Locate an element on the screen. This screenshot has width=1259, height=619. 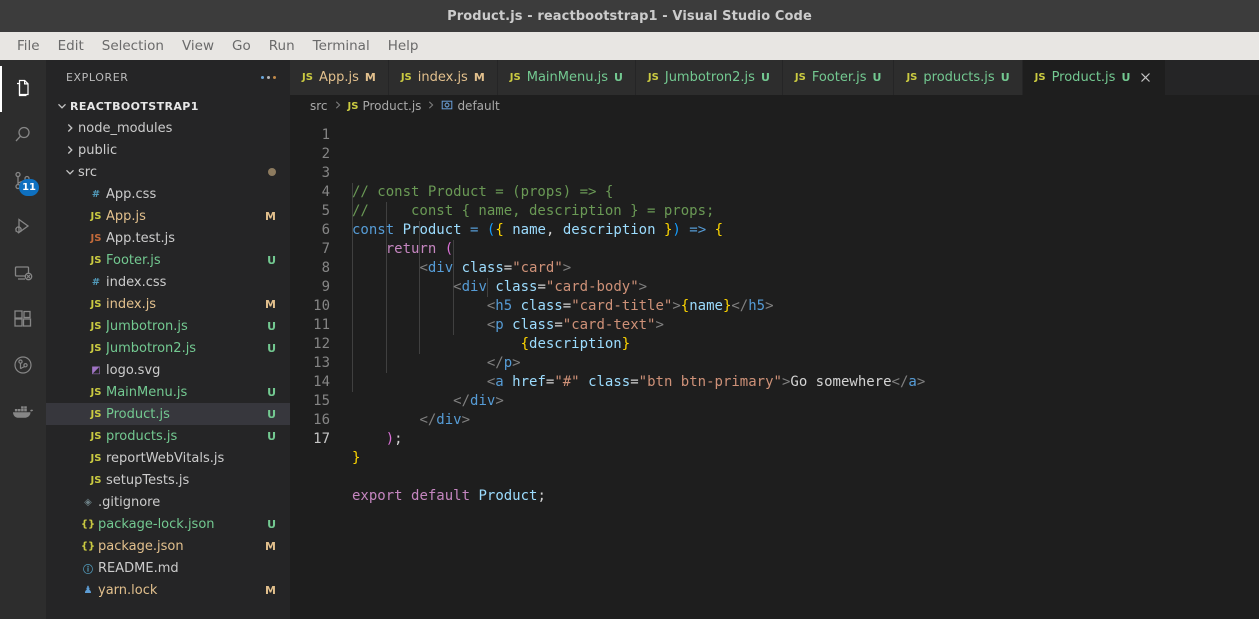
activity-docker is located at coordinates (23, 411).